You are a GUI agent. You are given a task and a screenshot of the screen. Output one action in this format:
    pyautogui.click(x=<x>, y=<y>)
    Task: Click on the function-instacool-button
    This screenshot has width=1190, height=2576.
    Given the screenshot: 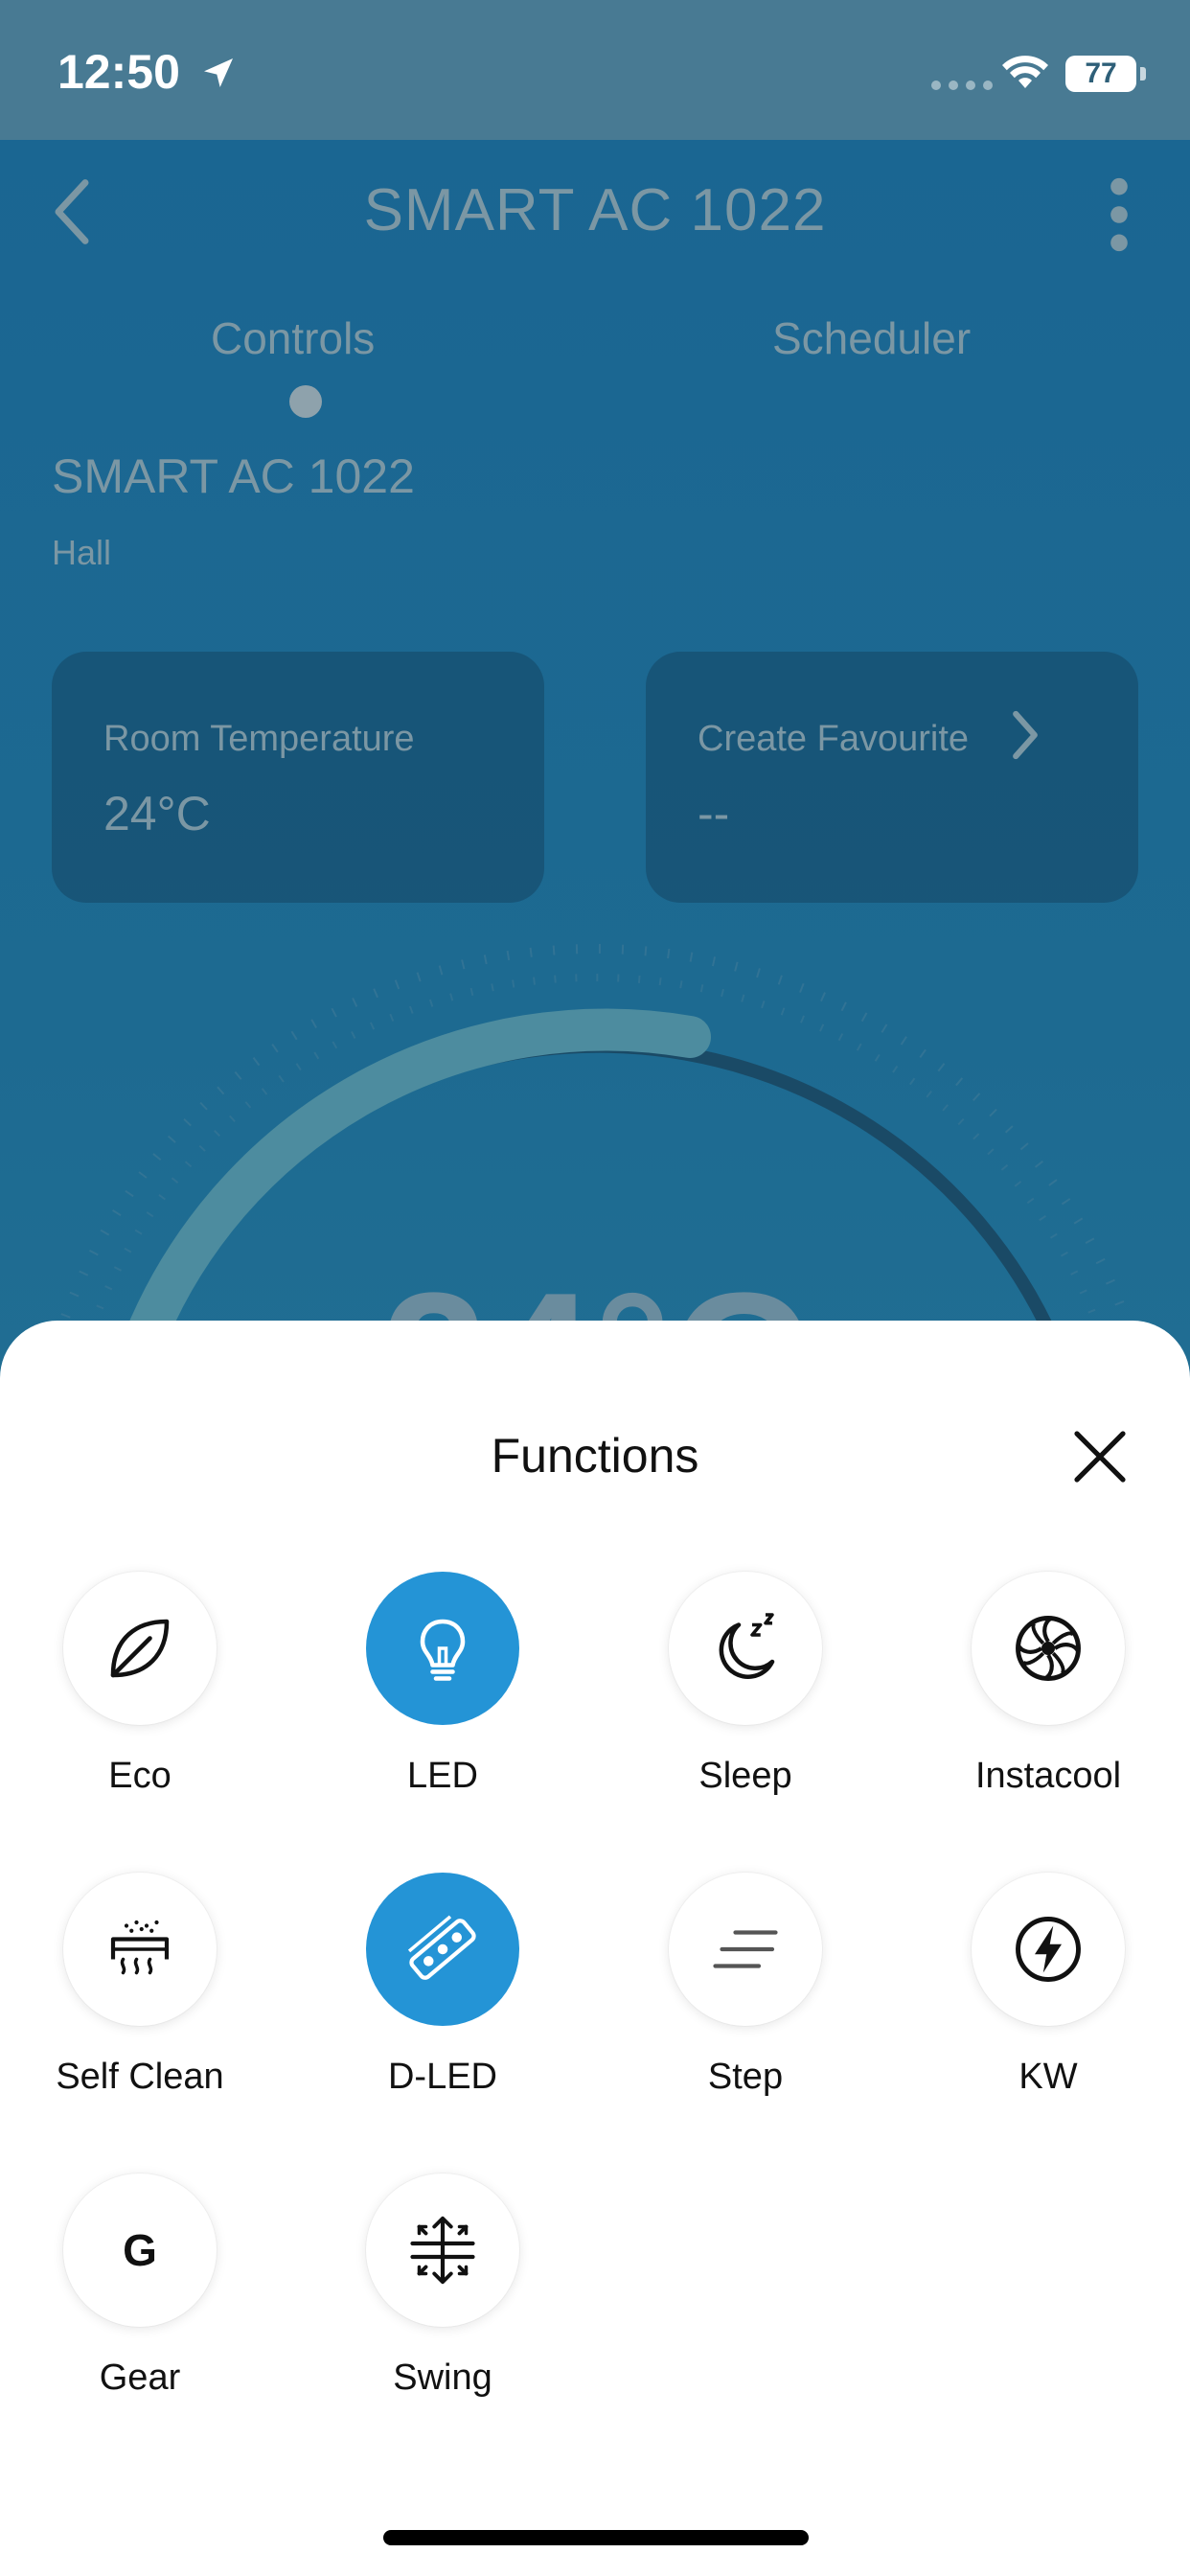 What is the action you would take?
    pyautogui.click(x=1048, y=1648)
    